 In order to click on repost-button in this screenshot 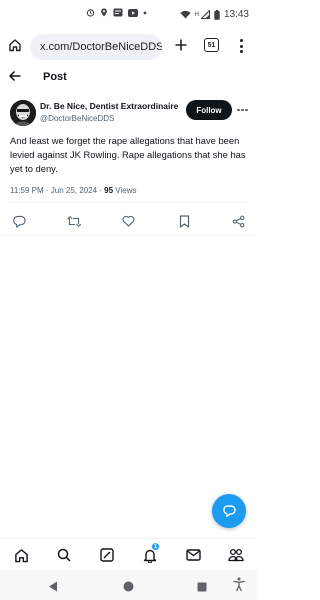, I will do `click(74, 221)`.